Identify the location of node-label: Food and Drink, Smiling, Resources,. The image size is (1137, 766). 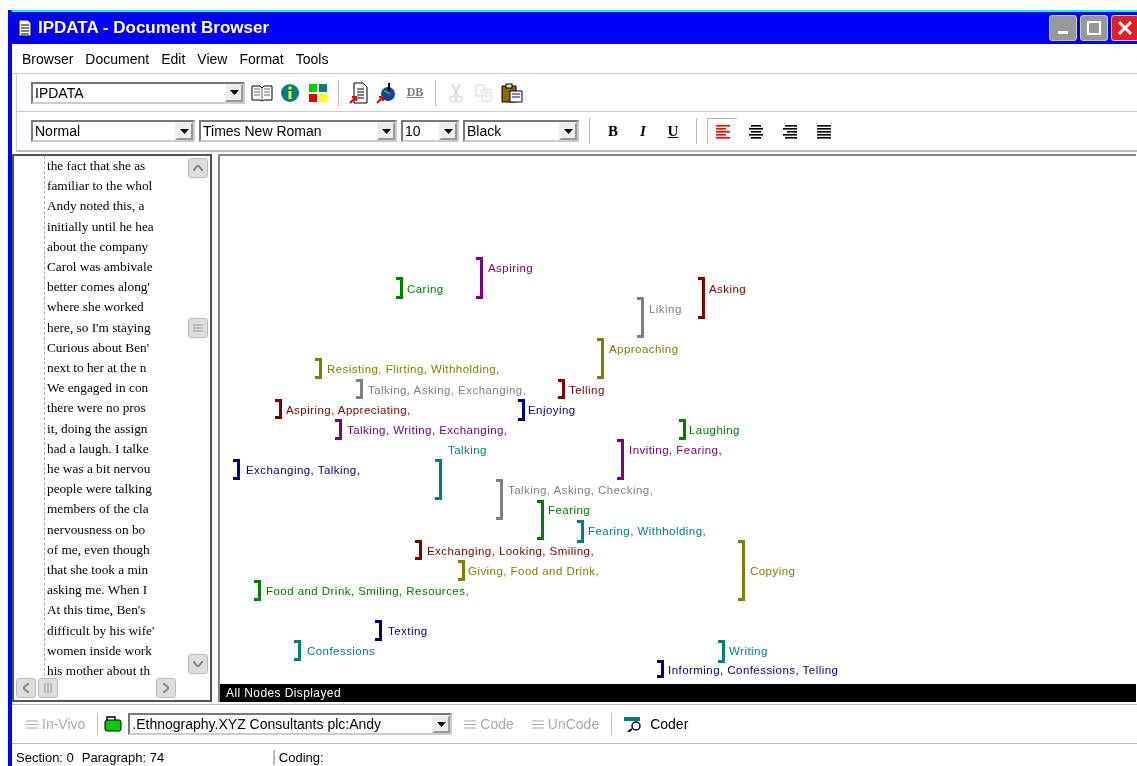
(368, 591).